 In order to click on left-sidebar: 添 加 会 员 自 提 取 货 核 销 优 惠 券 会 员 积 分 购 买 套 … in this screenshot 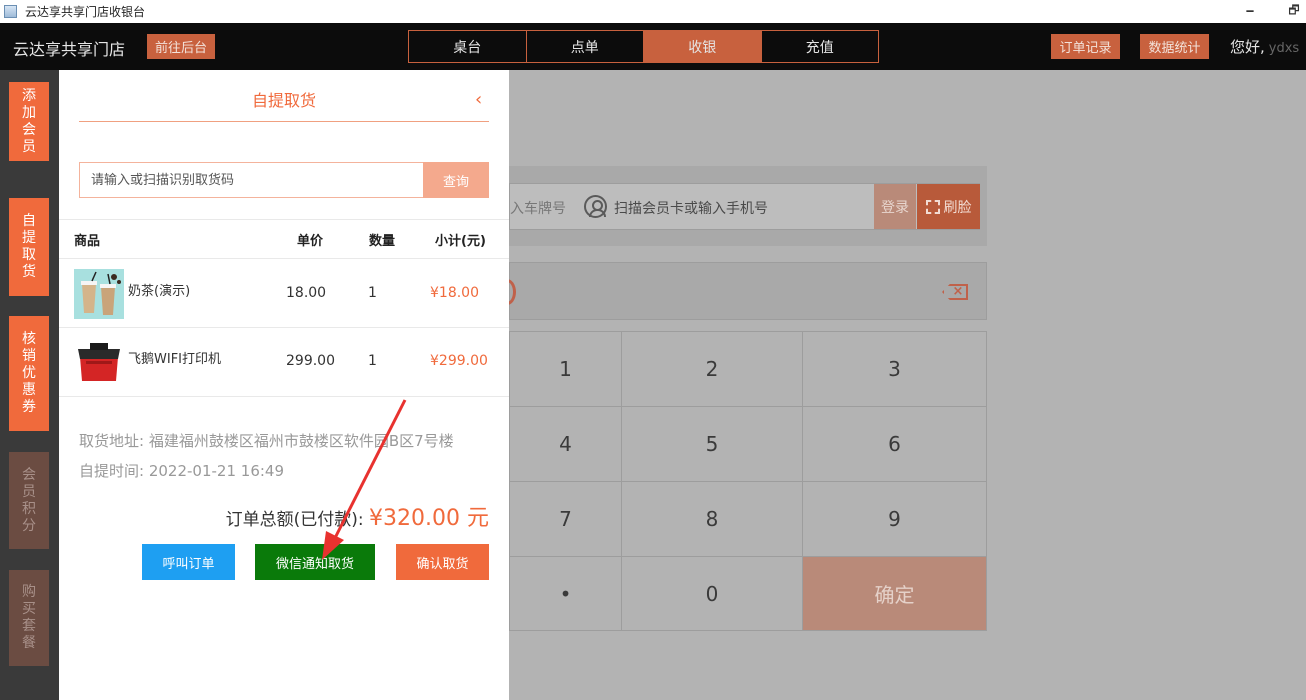, I will do `click(29, 385)`.